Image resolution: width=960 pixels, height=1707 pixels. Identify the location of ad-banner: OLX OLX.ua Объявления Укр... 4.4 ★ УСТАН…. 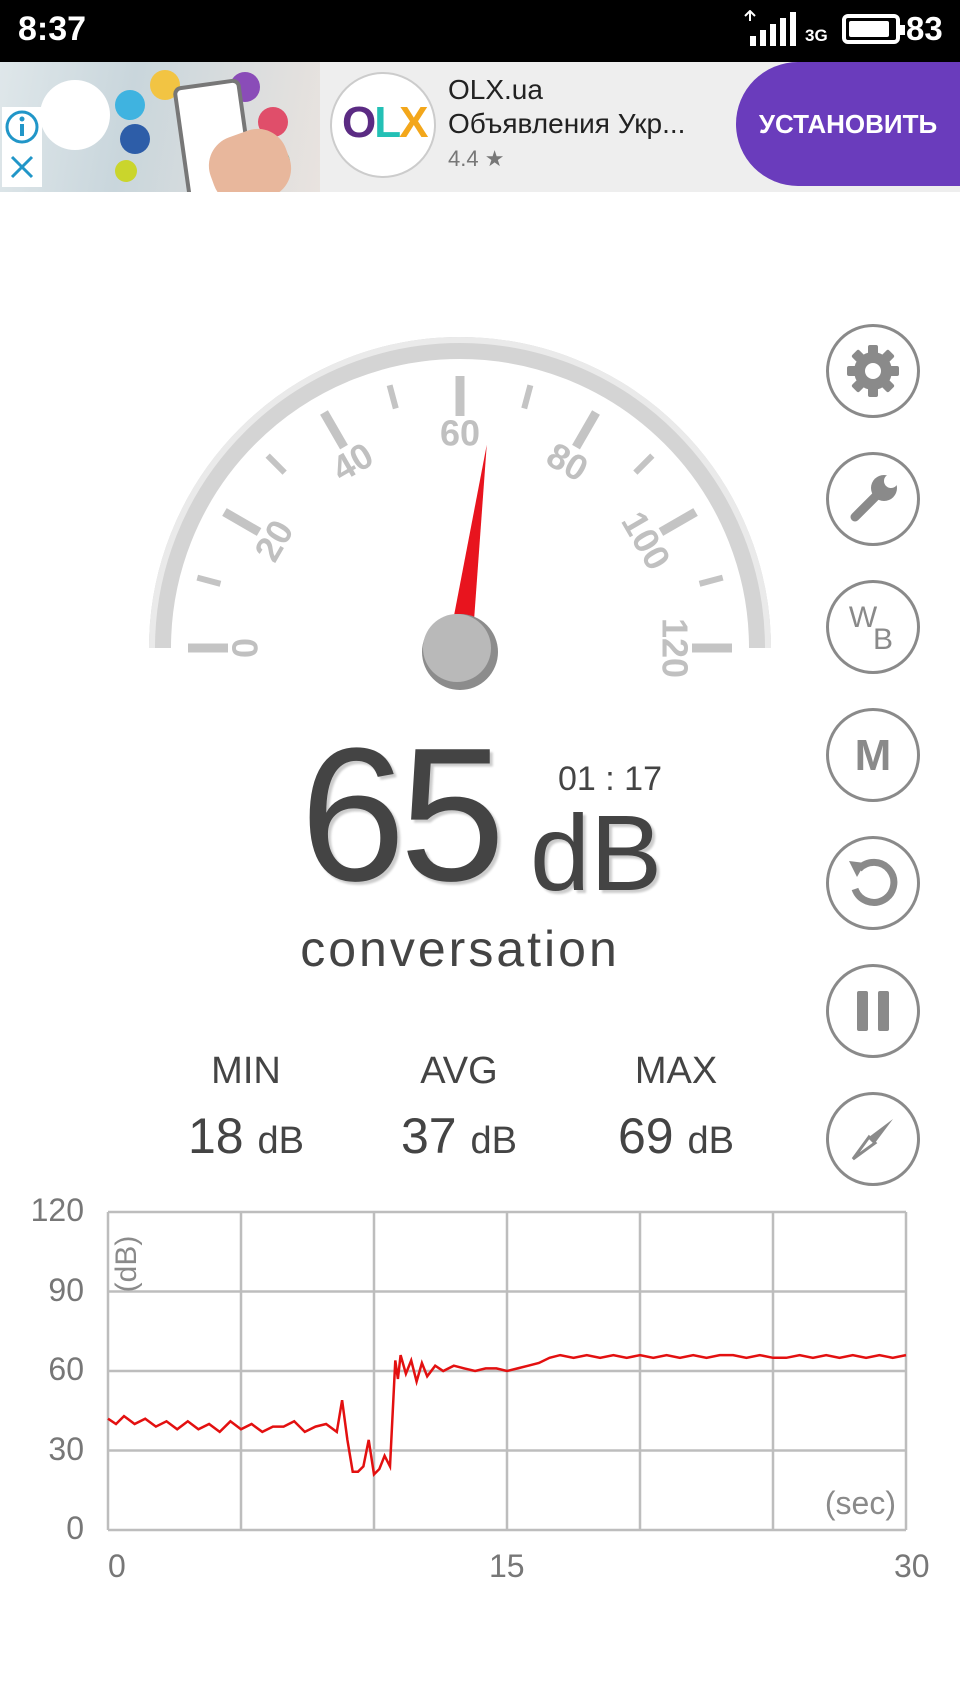
(480, 127).